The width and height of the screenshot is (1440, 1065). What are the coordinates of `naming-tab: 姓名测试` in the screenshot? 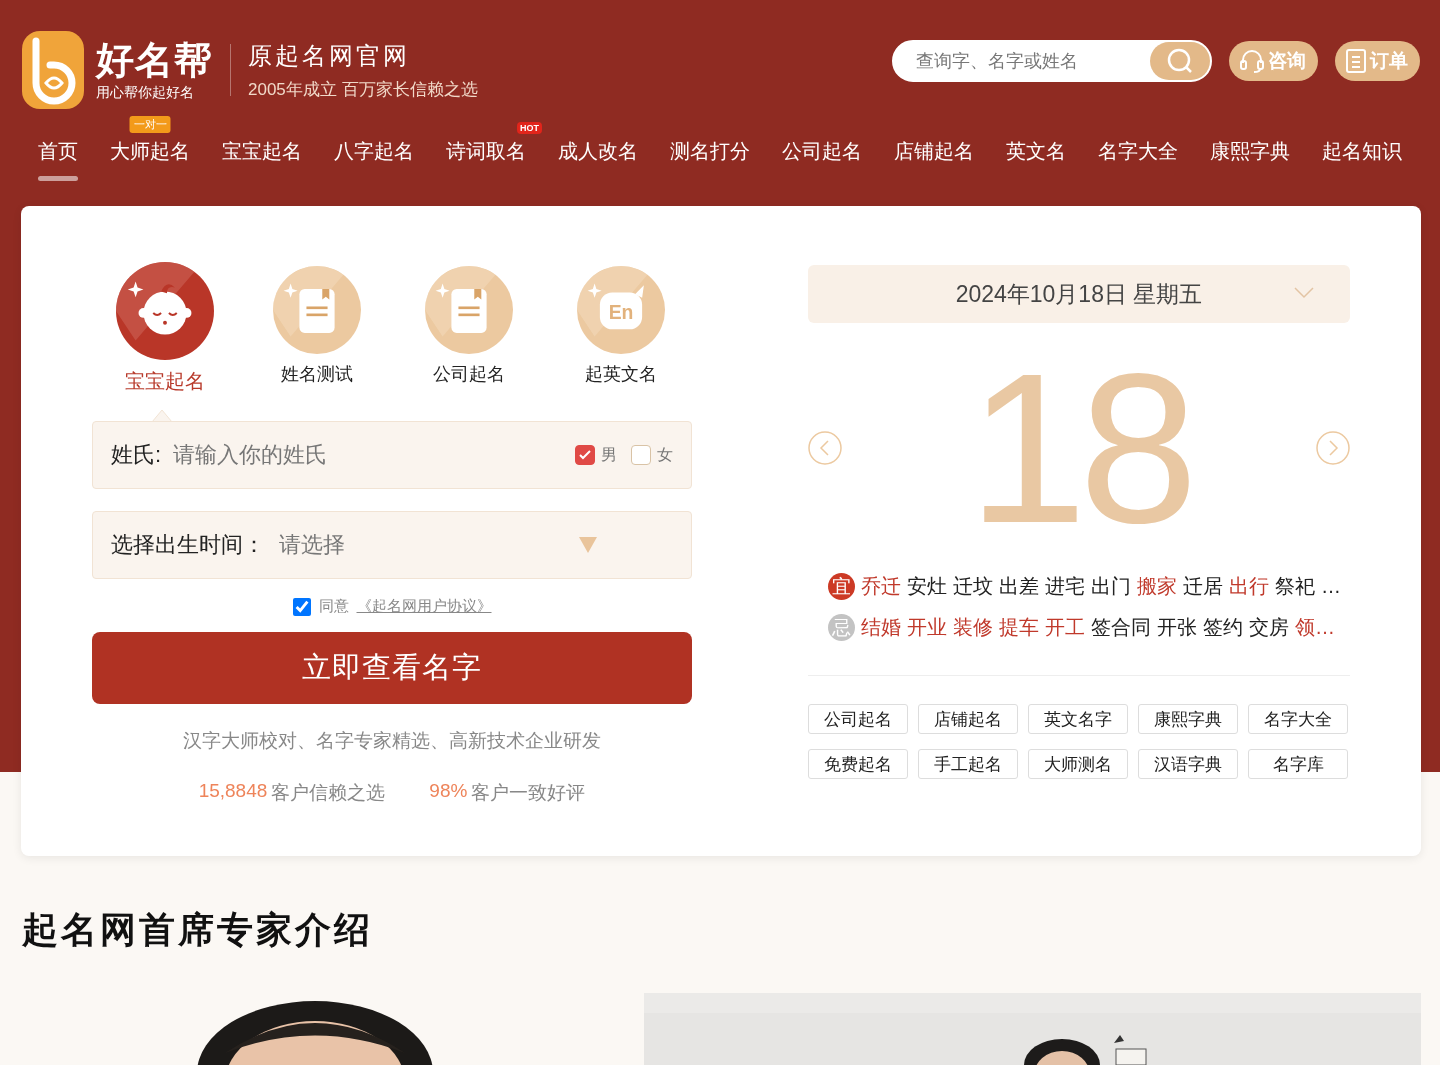 It's located at (317, 328).